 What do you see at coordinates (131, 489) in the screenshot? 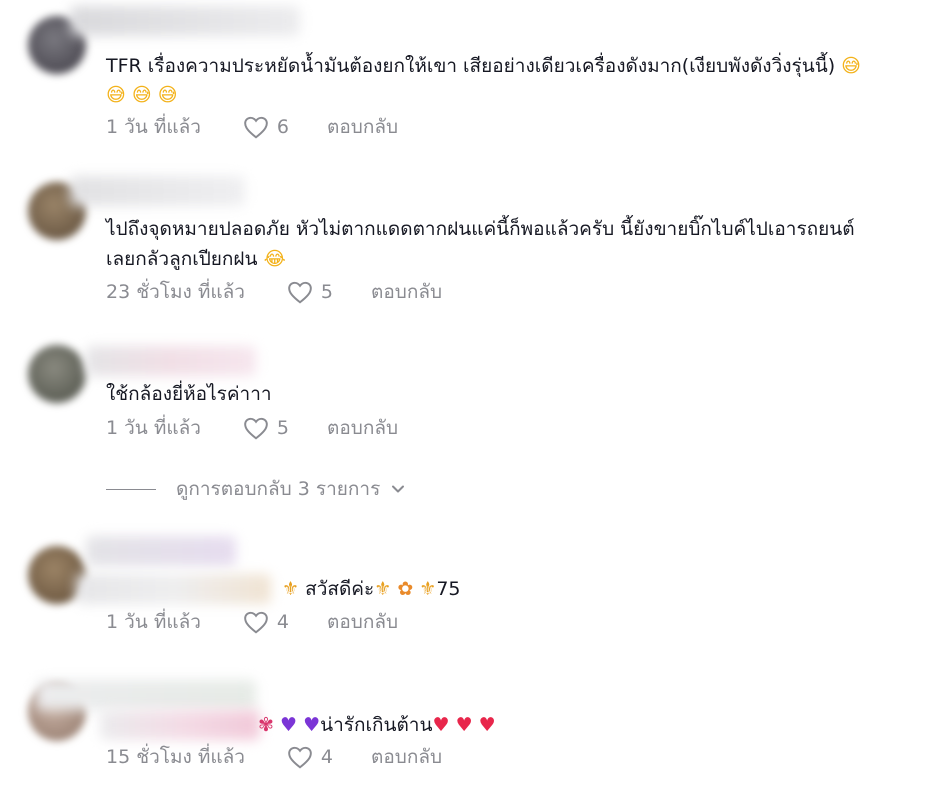
I see `divider-line` at bounding box center [131, 489].